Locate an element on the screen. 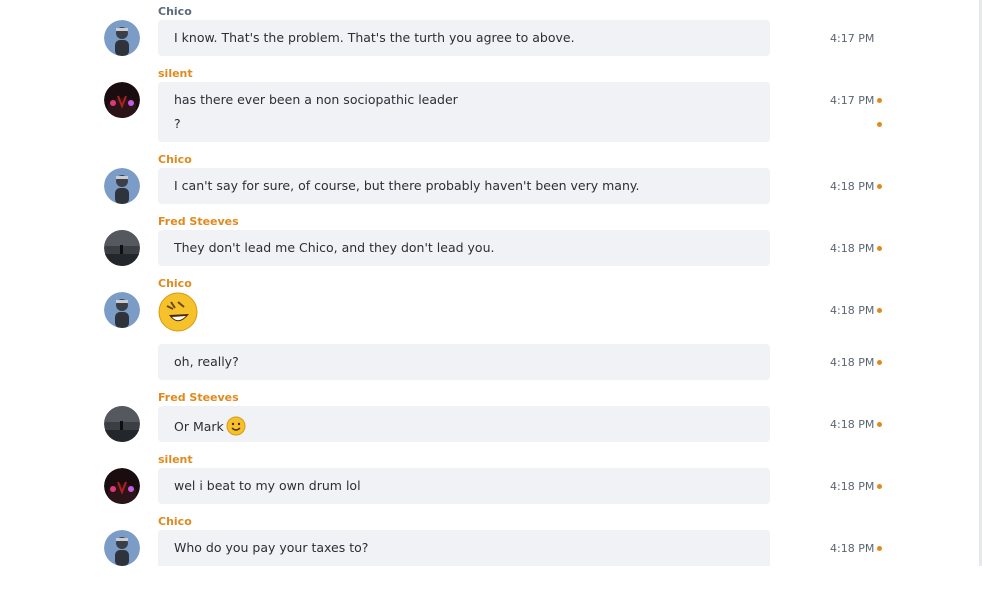 Image resolution: width=982 pixels, height=593 pixels. message-text: oh, really? is located at coordinates (206, 361).